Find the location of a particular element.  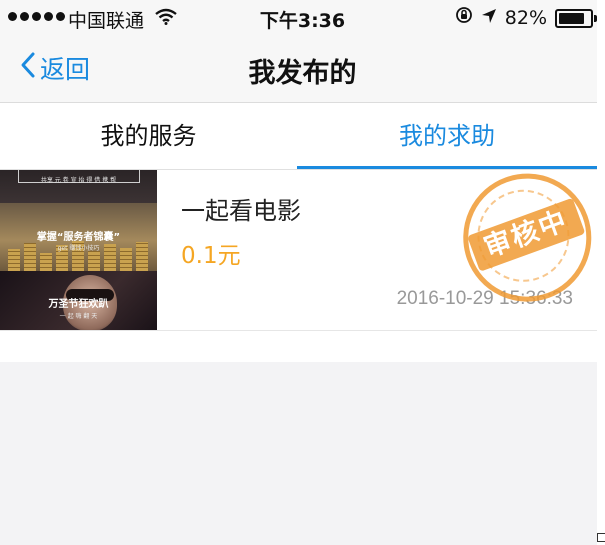

battery-percent: 82% is located at coordinates (525, 17).